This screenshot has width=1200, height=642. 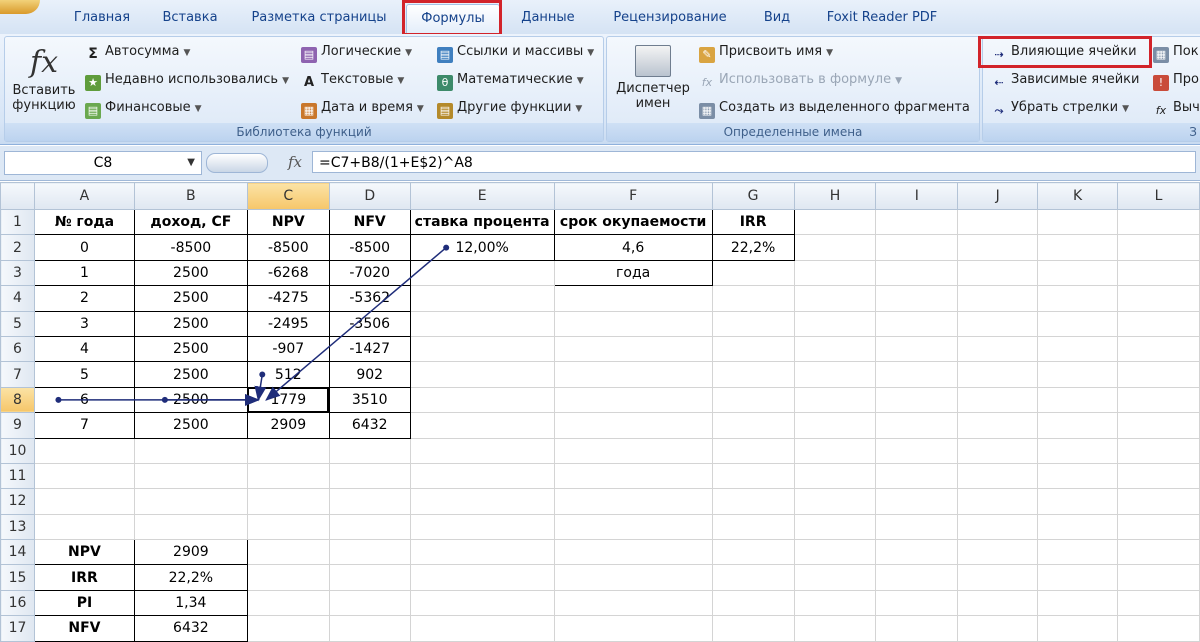 What do you see at coordinates (1158, 400) in the screenshot?
I see `cell-L8` at bounding box center [1158, 400].